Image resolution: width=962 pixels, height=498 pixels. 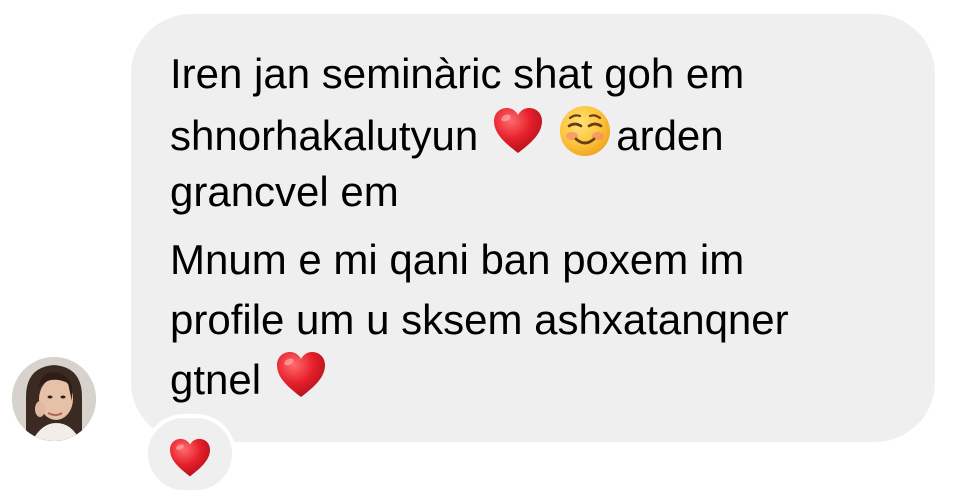 What do you see at coordinates (670, 136) in the screenshot?
I see `message-text: arden` at bounding box center [670, 136].